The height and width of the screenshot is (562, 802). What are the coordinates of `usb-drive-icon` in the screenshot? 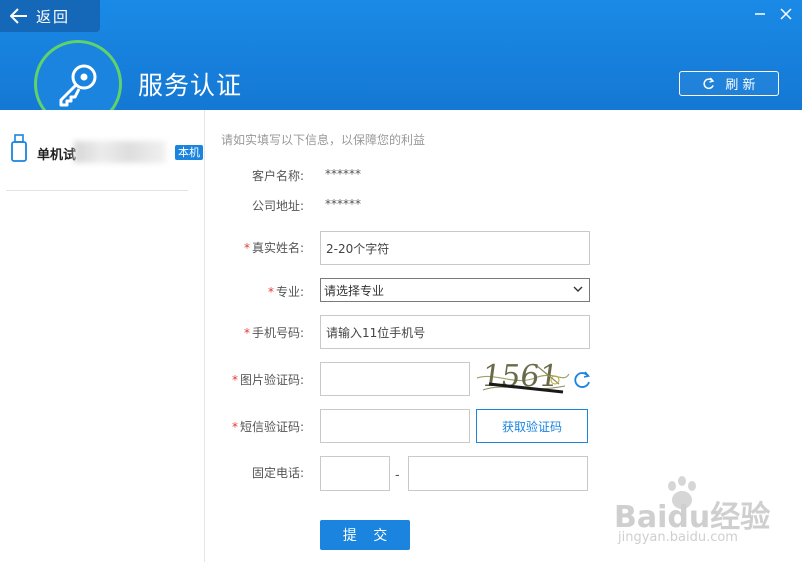 It's located at (19, 148).